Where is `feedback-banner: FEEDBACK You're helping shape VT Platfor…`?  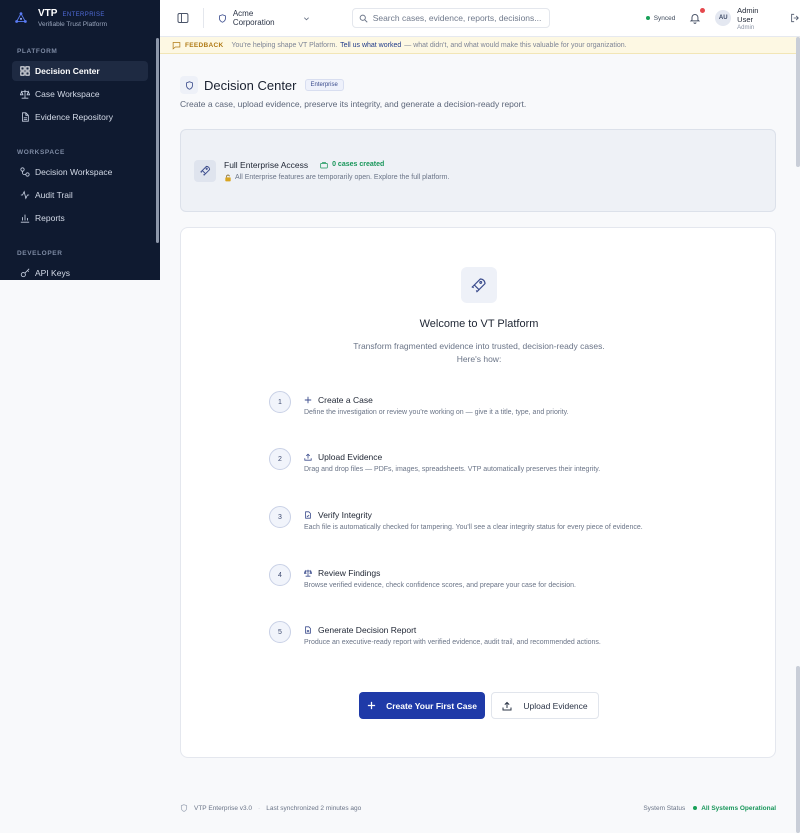
feedback-banner: FEEDBACK You're helping shape VT Platfor… is located at coordinates (480, 45).